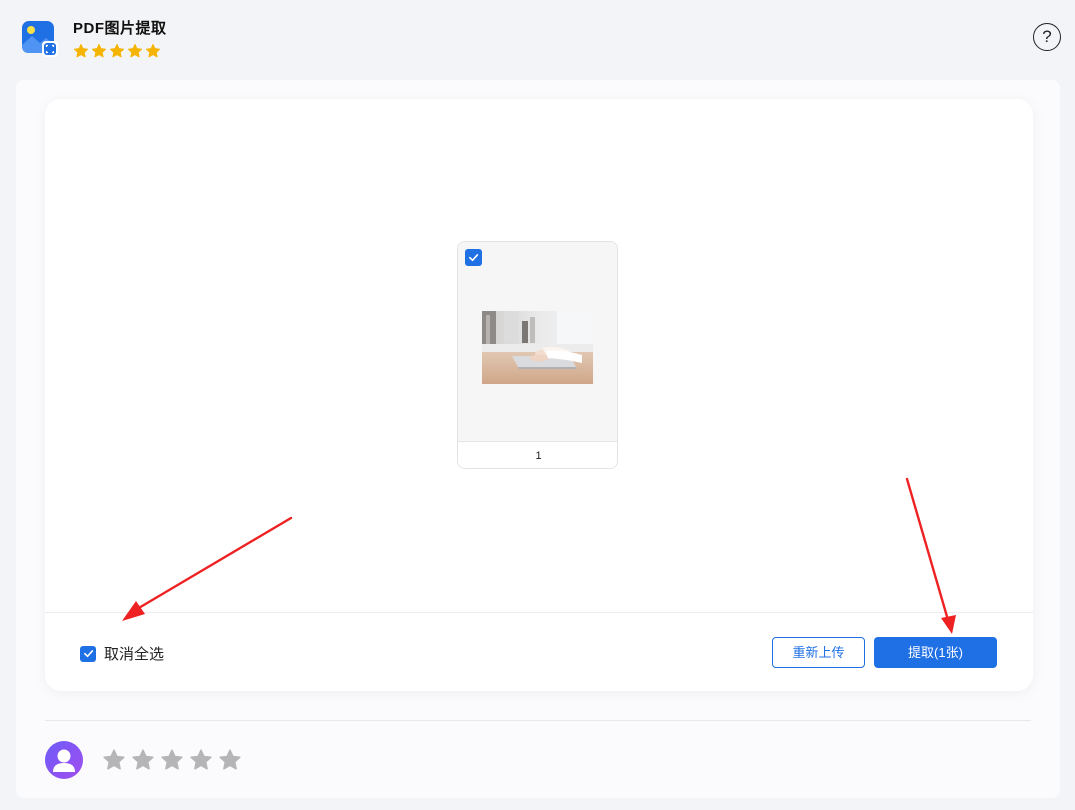  Describe the element at coordinates (538, 720) in the screenshot. I see `feedback-divider` at that location.